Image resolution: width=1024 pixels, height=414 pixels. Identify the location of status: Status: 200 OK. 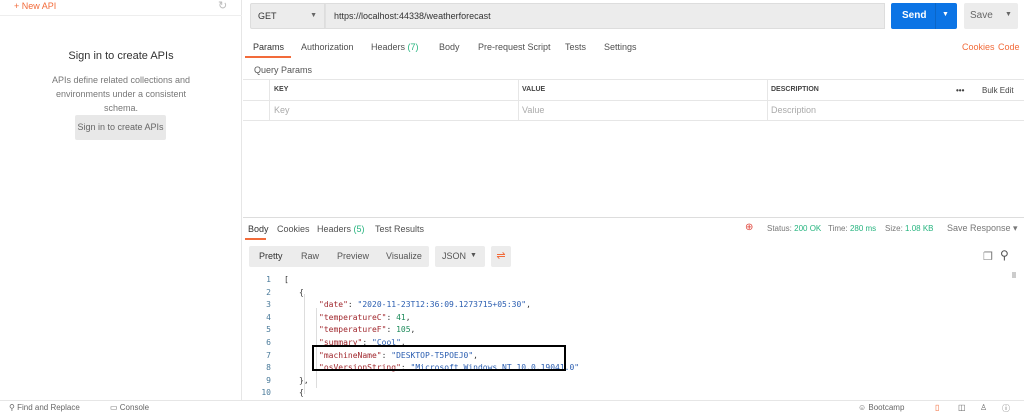
(794, 228).